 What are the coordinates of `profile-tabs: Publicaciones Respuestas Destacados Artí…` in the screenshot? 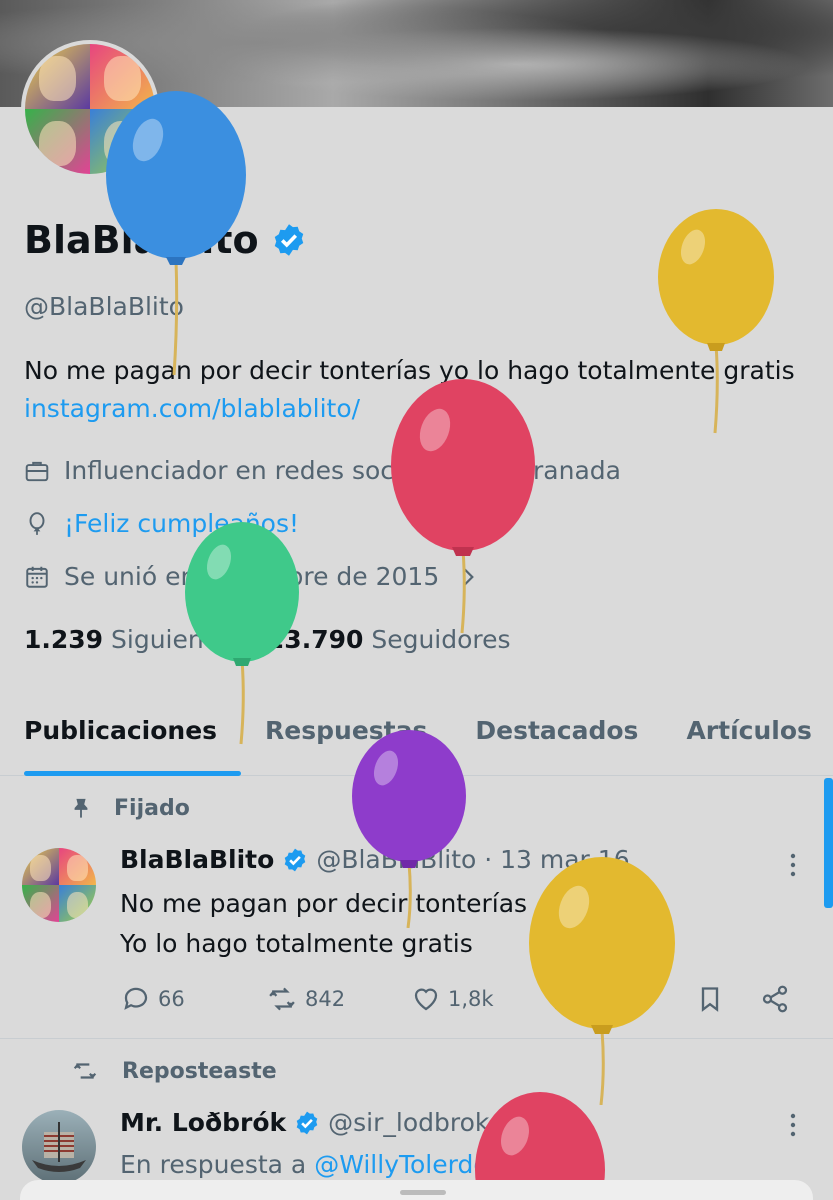 It's located at (416, 738).